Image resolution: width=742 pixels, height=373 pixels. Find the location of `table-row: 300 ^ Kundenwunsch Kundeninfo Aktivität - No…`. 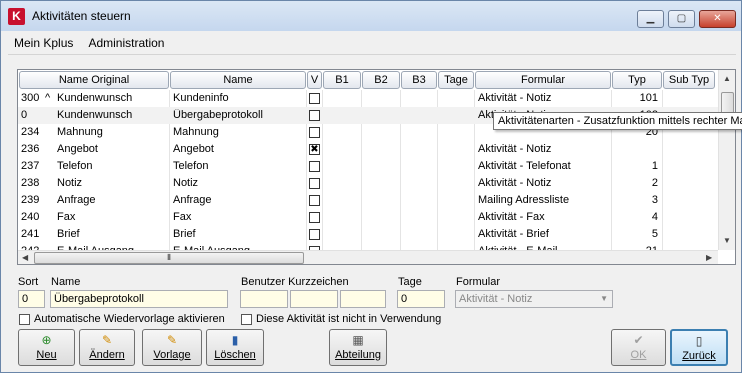

table-row: 300 ^ Kundenwunsch Kundeninfo Aktivität - No… is located at coordinates (368, 98).